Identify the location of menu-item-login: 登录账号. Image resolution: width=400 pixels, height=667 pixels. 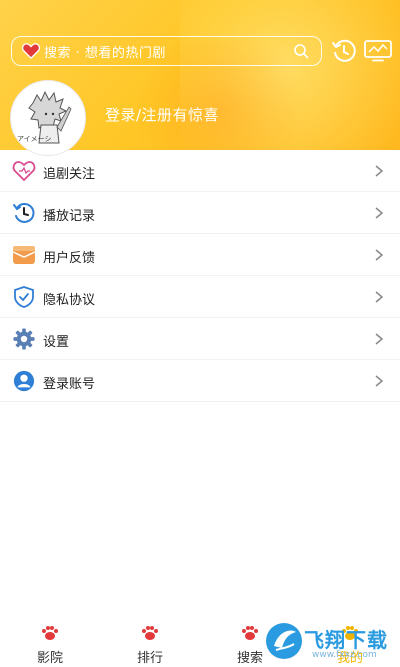
(200, 381).